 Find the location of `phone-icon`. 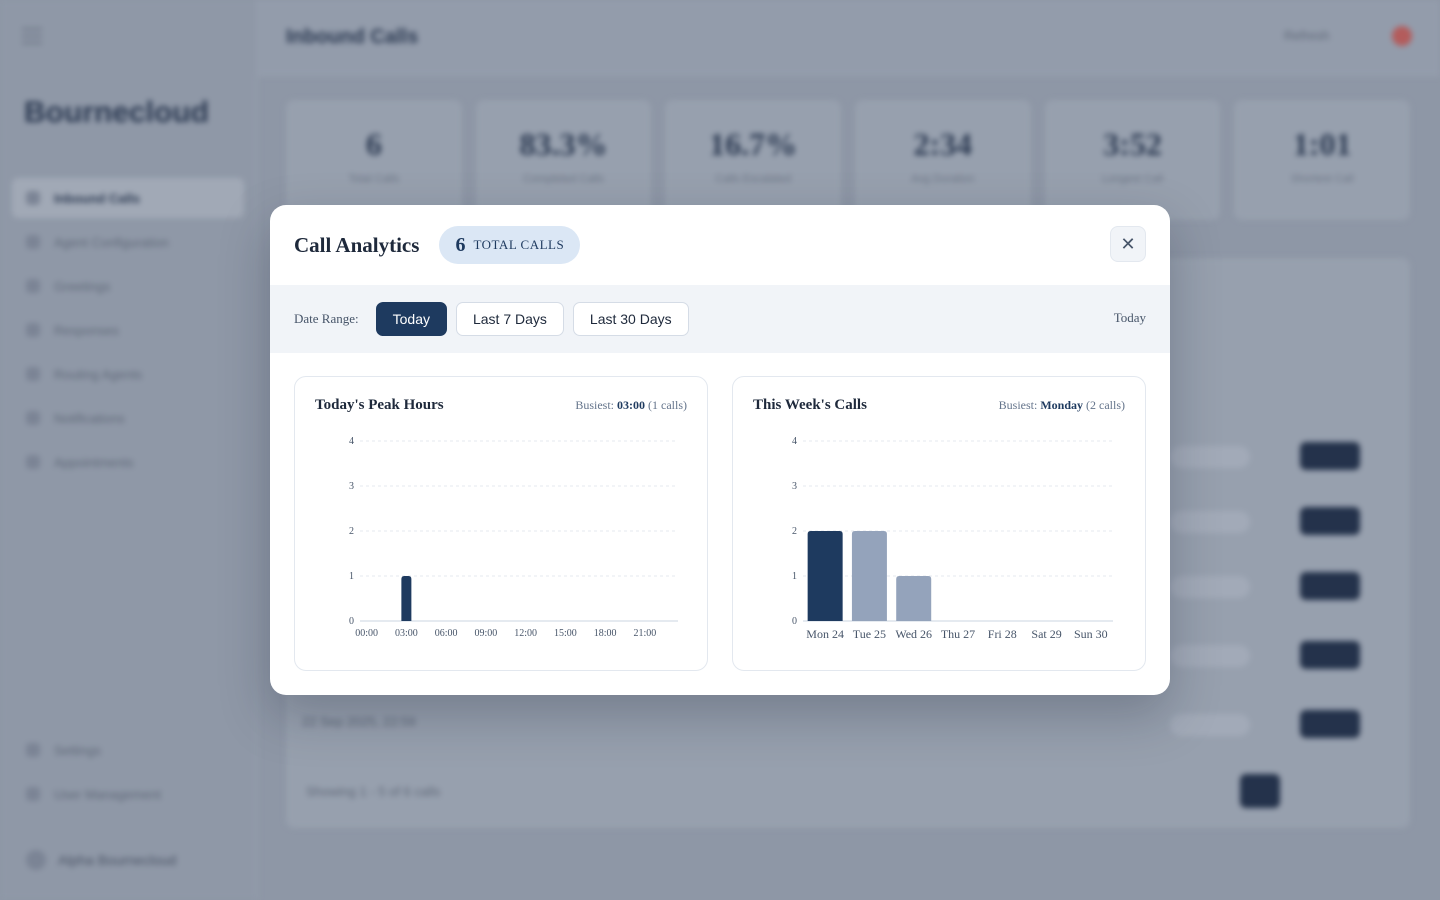

phone-icon is located at coordinates (33, 198).